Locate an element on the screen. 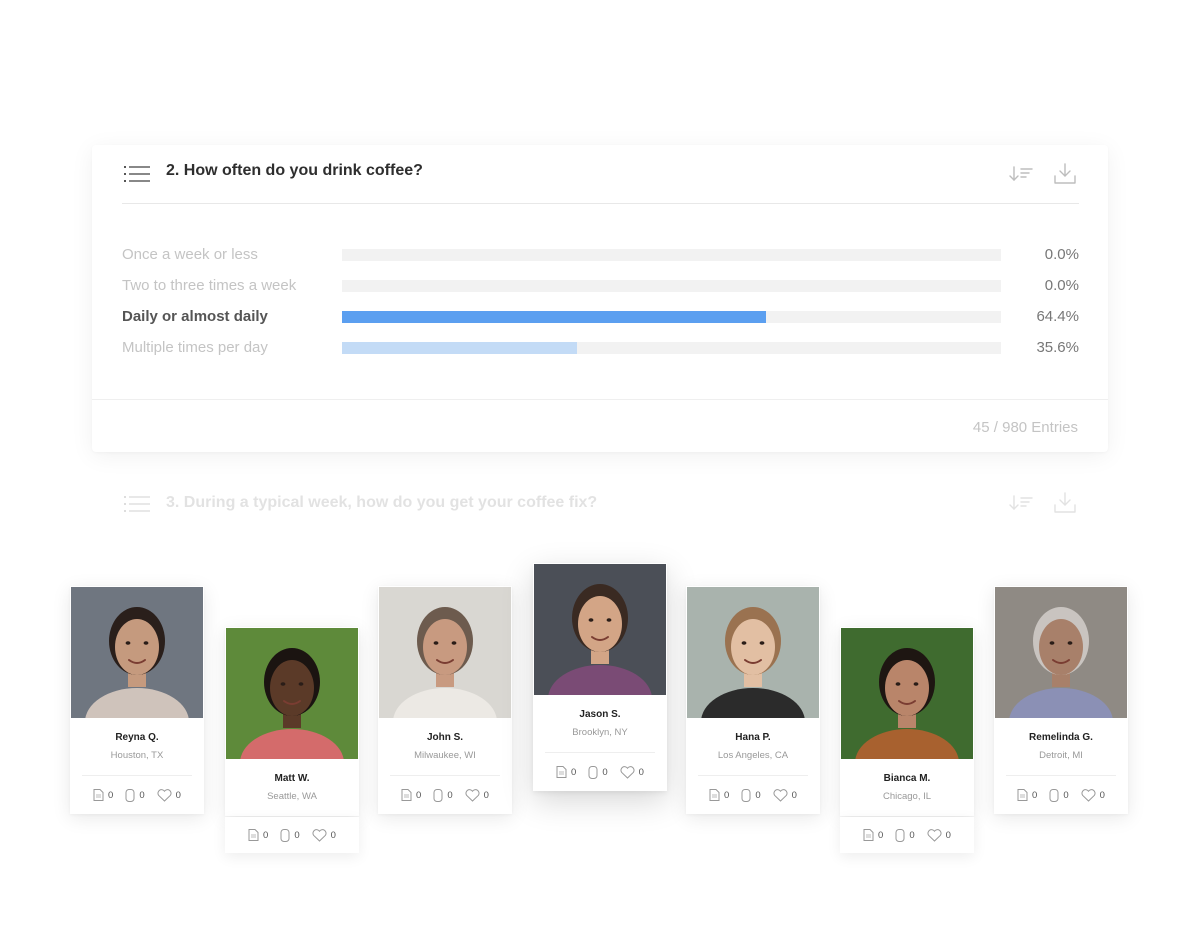  person-location: Milwaukee, WI is located at coordinates (445, 755).